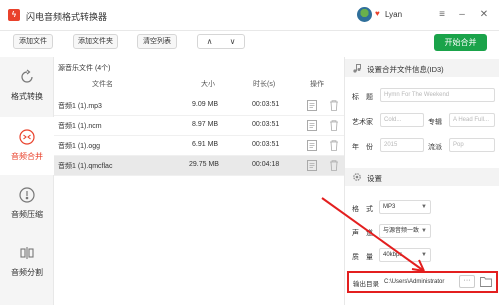  Describe the element at coordinates (405, 69) in the screenshot. I see `id3-section-title: 设置合并文件信息(ID3)` at that location.